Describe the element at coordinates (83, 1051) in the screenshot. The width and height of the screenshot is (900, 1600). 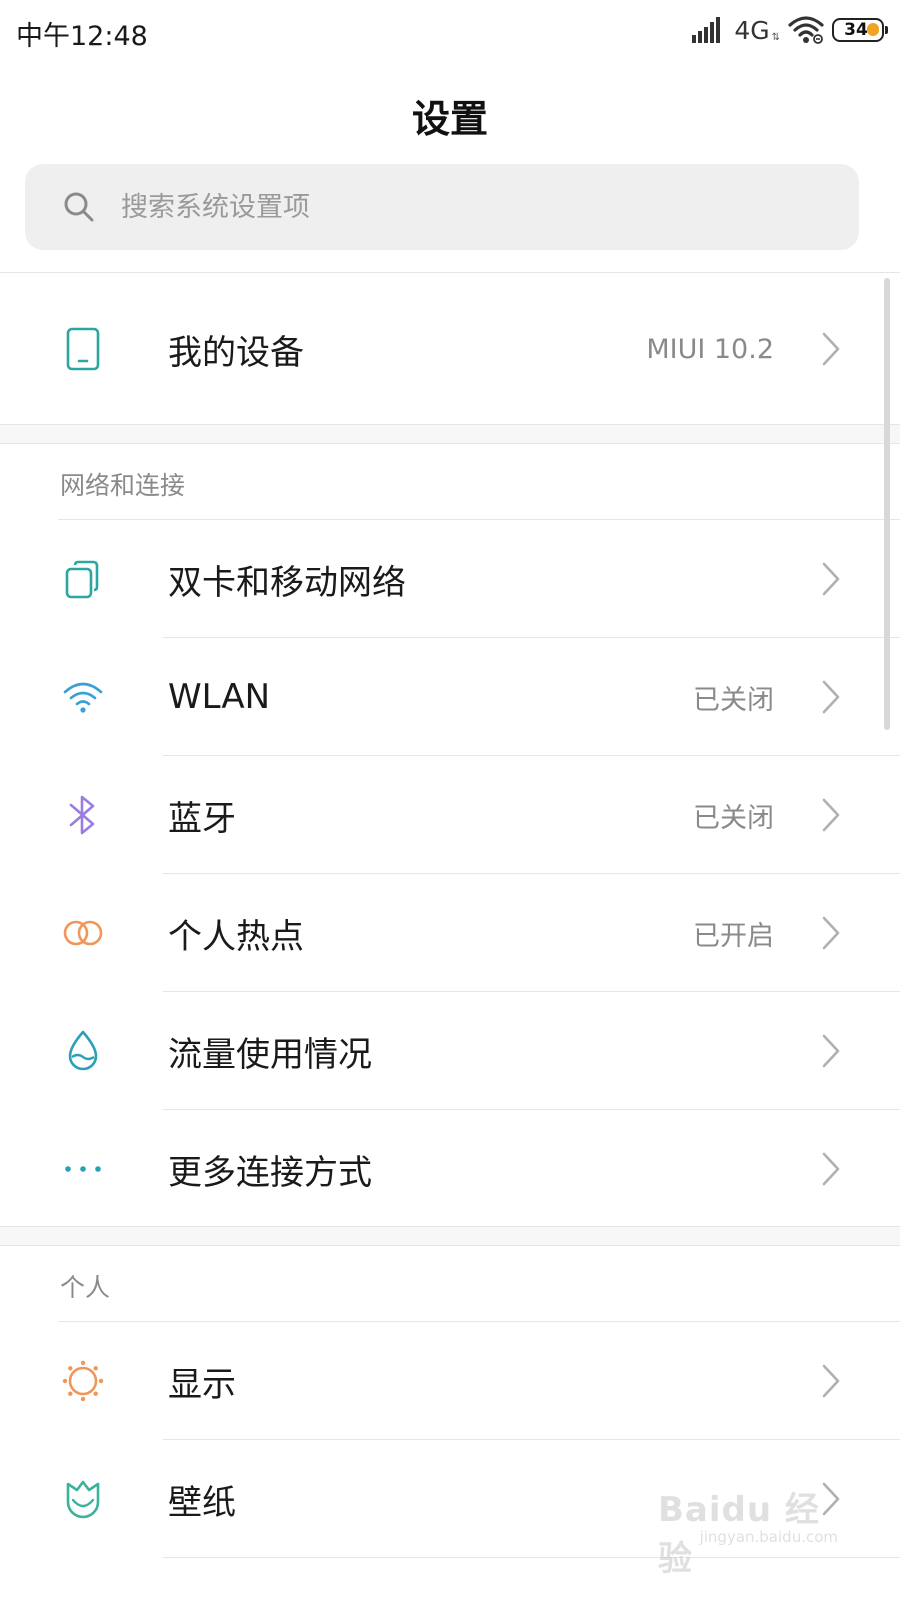
I see `data-usage-icon` at that location.